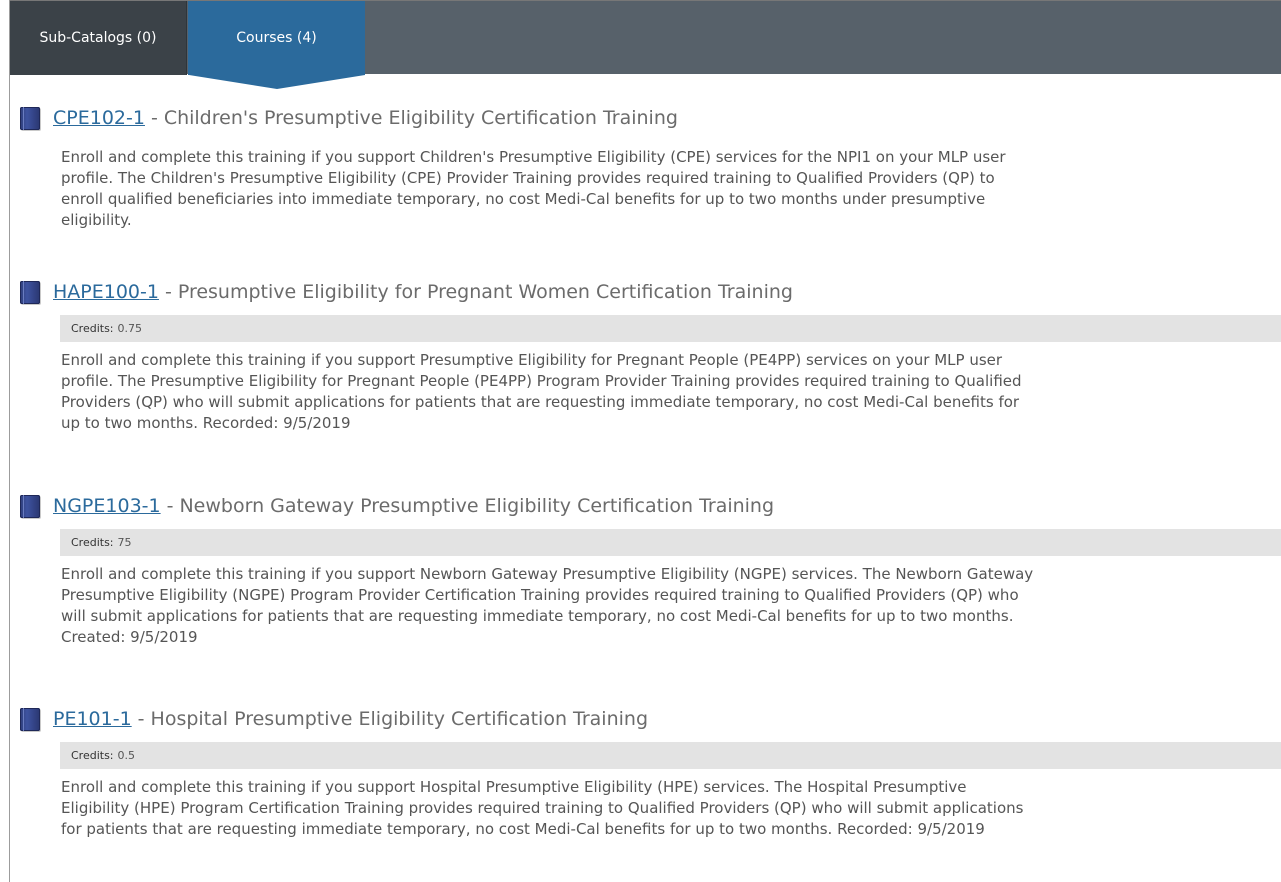  What do you see at coordinates (98, 38) in the screenshot?
I see `tab-sub-catalogs: Sub-Catalogs (0)` at bounding box center [98, 38].